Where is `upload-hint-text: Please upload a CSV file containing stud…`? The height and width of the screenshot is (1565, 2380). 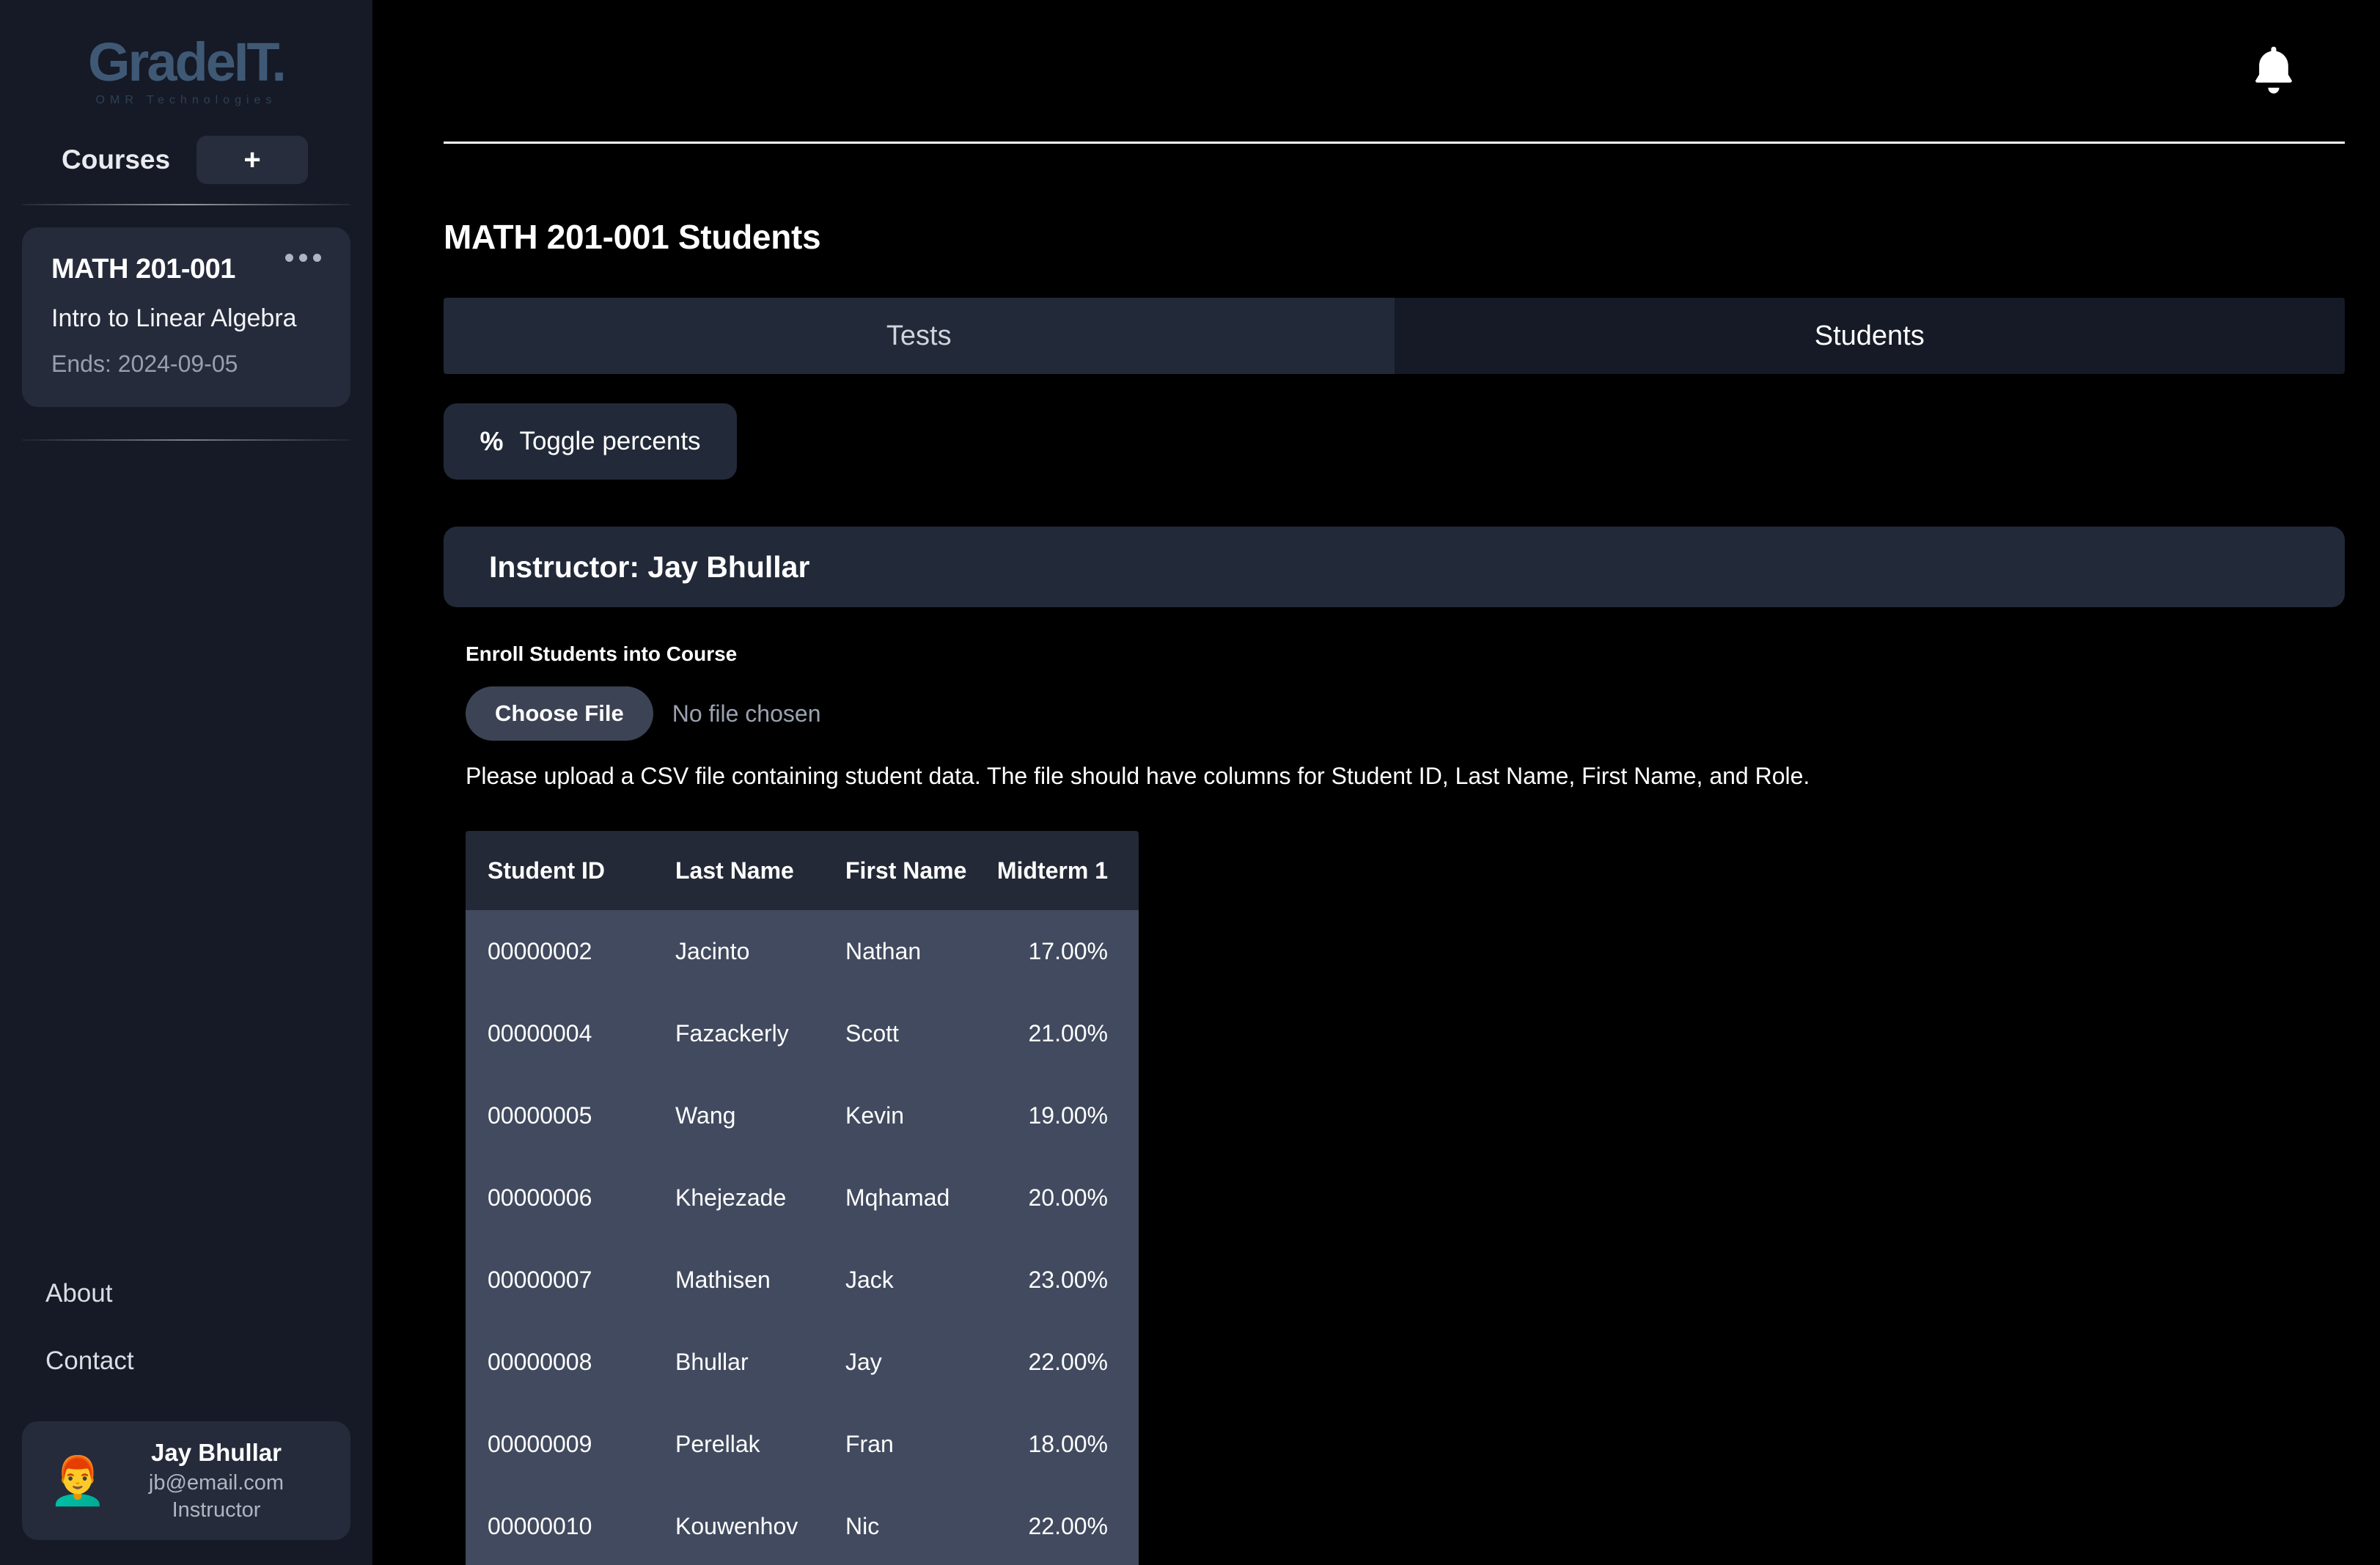
upload-hint-text: Please upload a CSV file containing stud… is located at coordinates (1138, 776).